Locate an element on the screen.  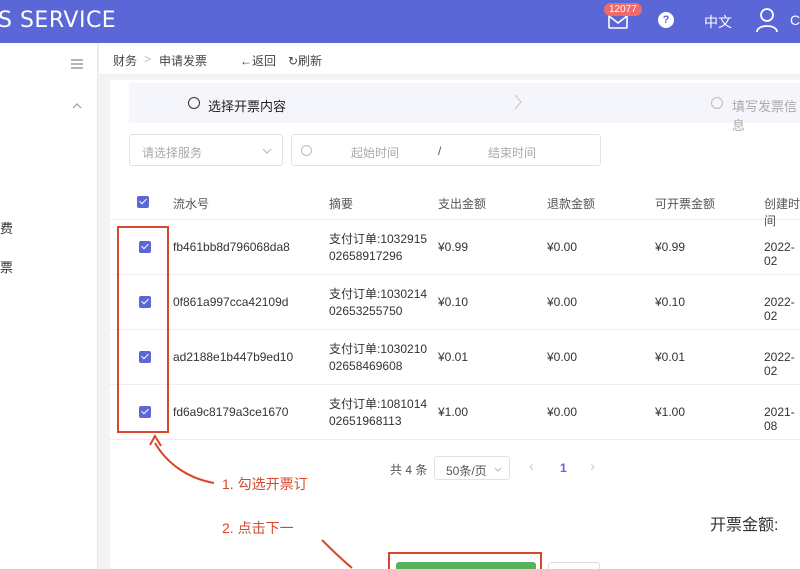
next-step-button is located at coordinates (466, 565).